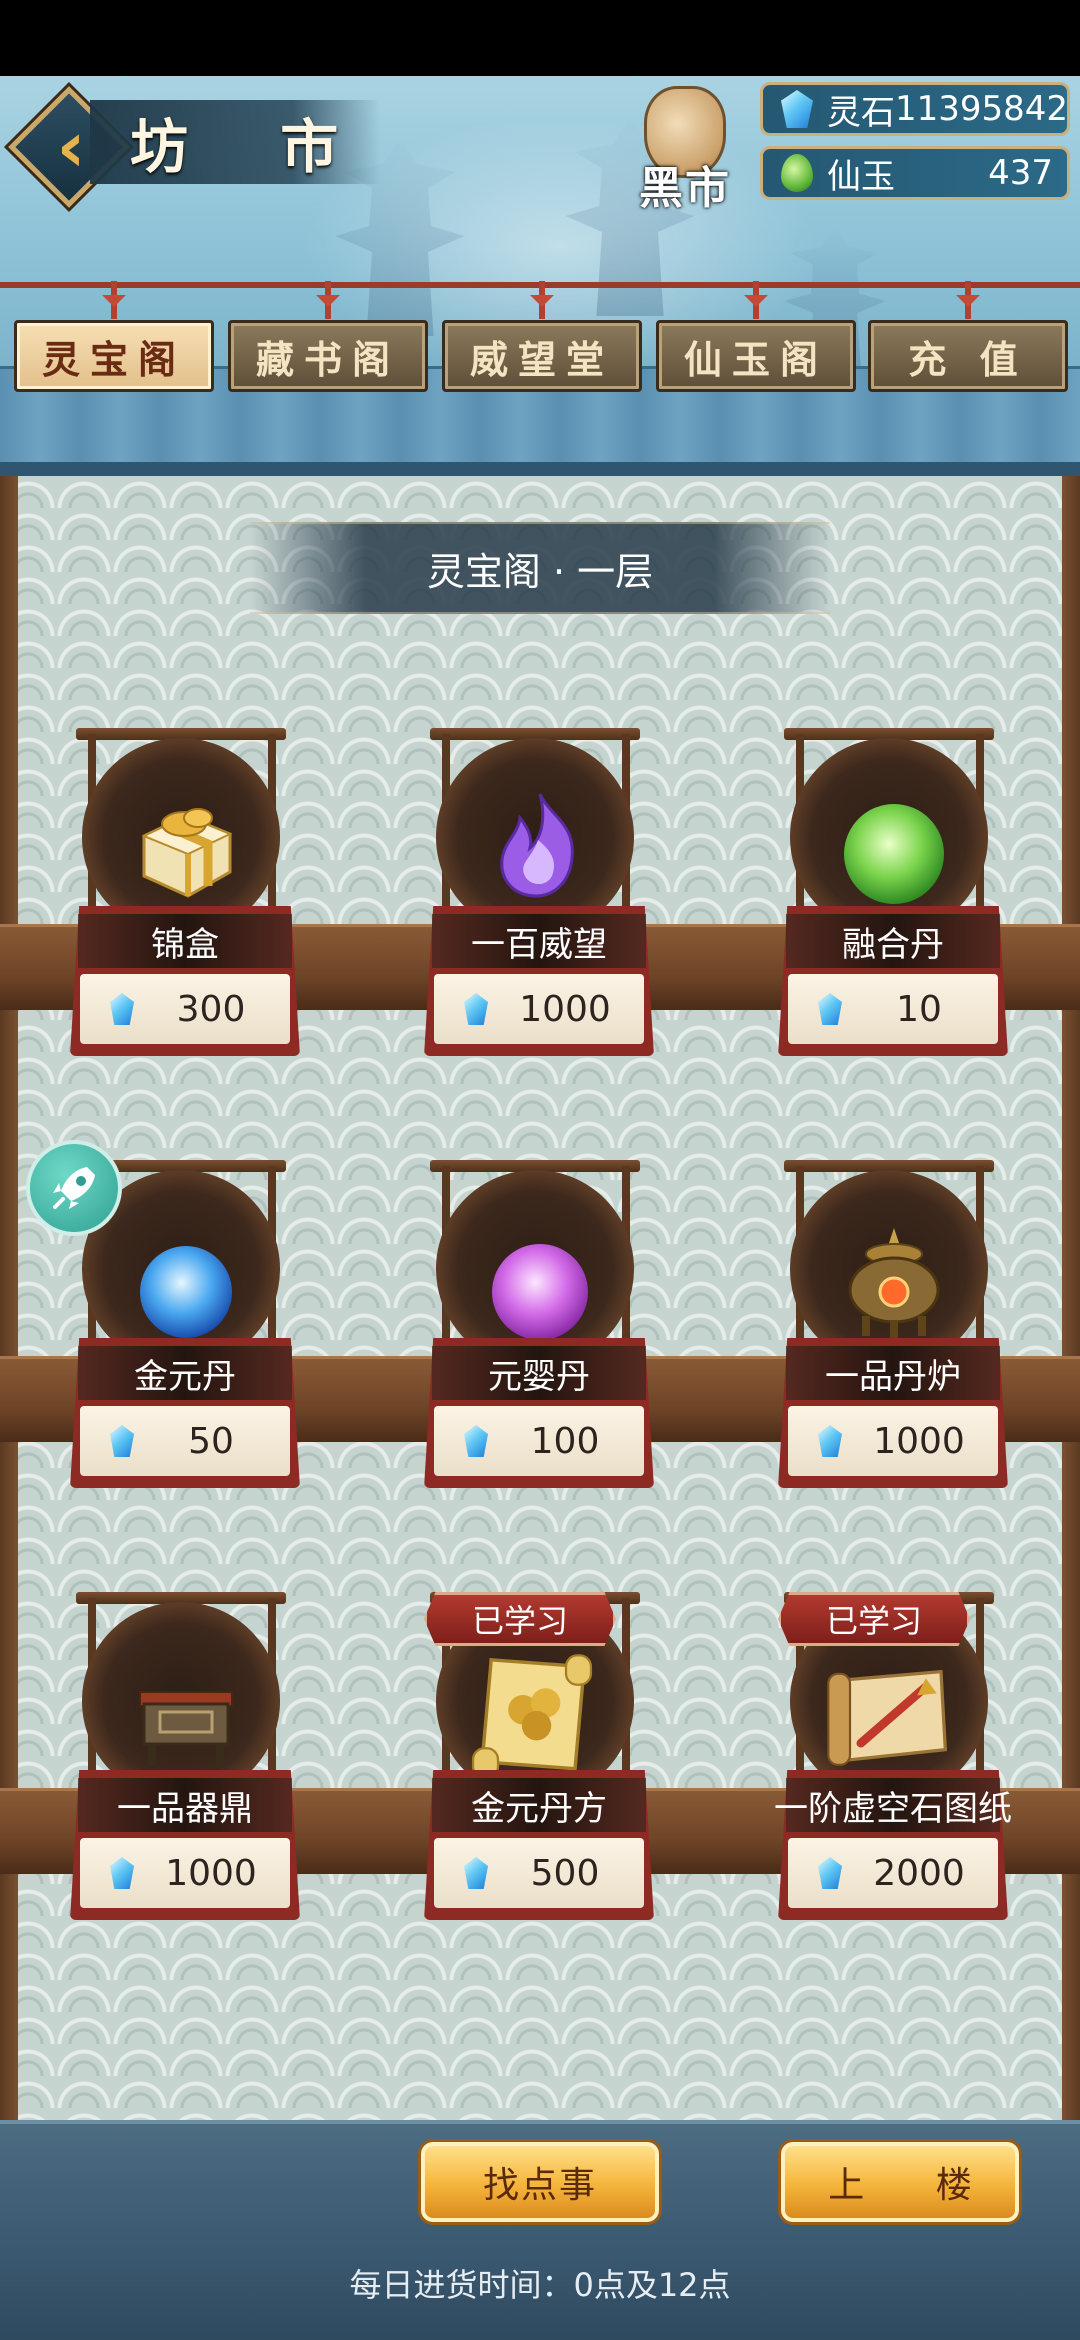  Describe the element at coordinates (894, 854) in the screenshot. I see `green-orb-icon` at that location.